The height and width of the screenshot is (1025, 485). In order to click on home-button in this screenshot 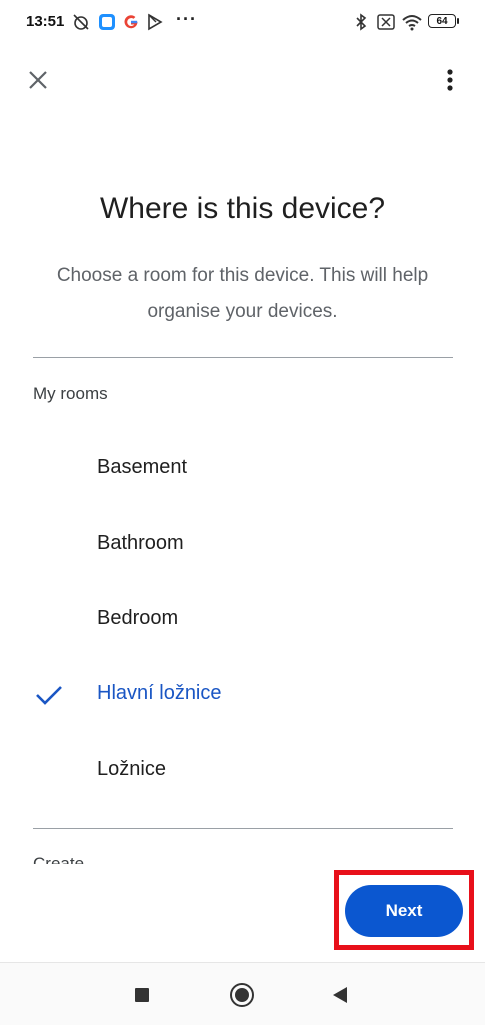, I will do `click(242, 995)`.